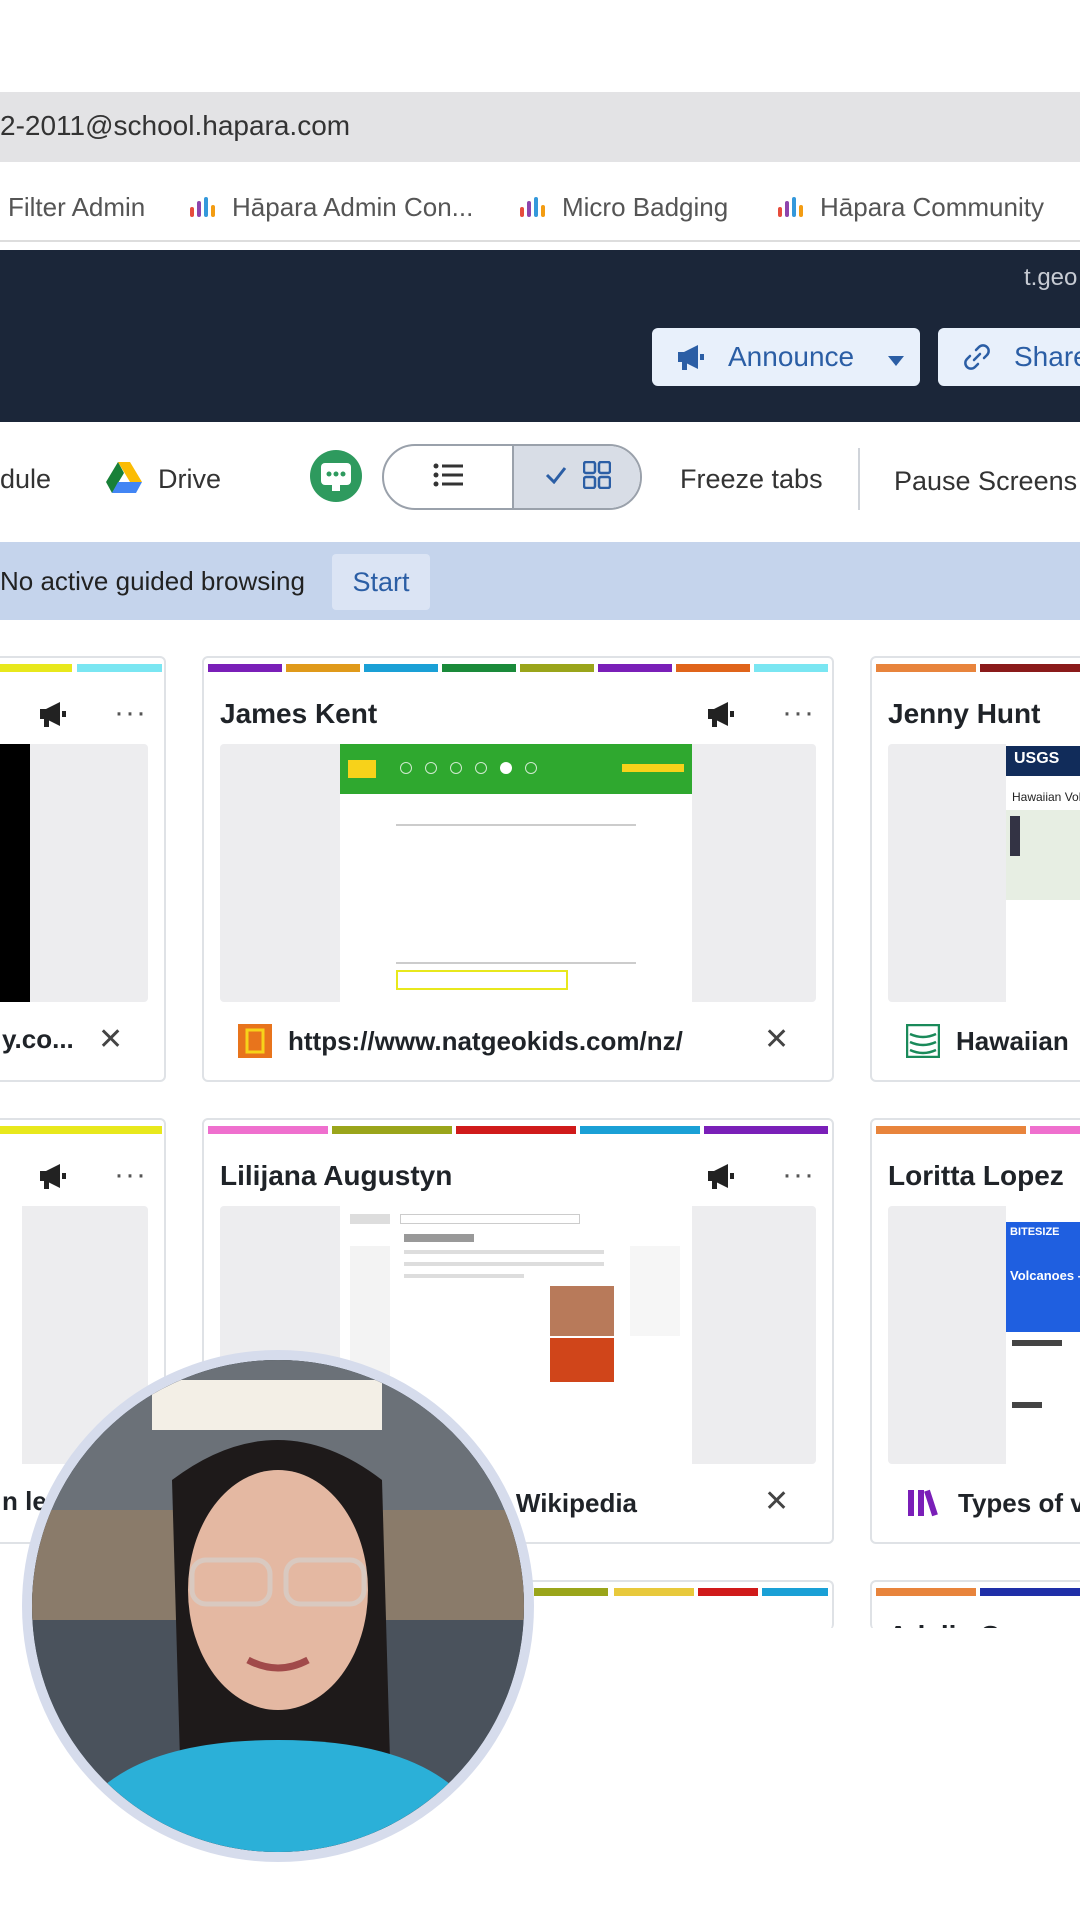 This screenshot has height=1920, width=1080. Describe the element at coordinates (985, 481) in the screenshot. I see `pause-screens-button: Pause Screens` at that location.